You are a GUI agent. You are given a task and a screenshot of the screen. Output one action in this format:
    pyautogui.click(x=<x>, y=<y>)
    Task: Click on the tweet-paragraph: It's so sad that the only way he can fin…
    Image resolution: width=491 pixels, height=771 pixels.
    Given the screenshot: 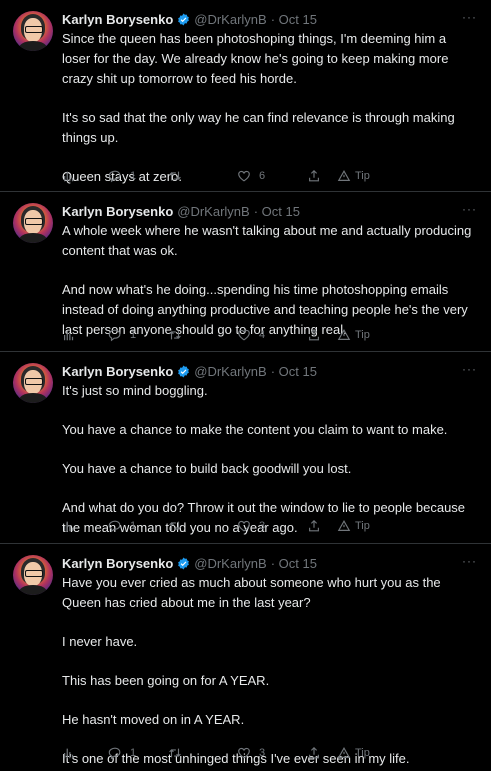 What is the action you would take?
    pyautogui.click(x=258, y=127)
    